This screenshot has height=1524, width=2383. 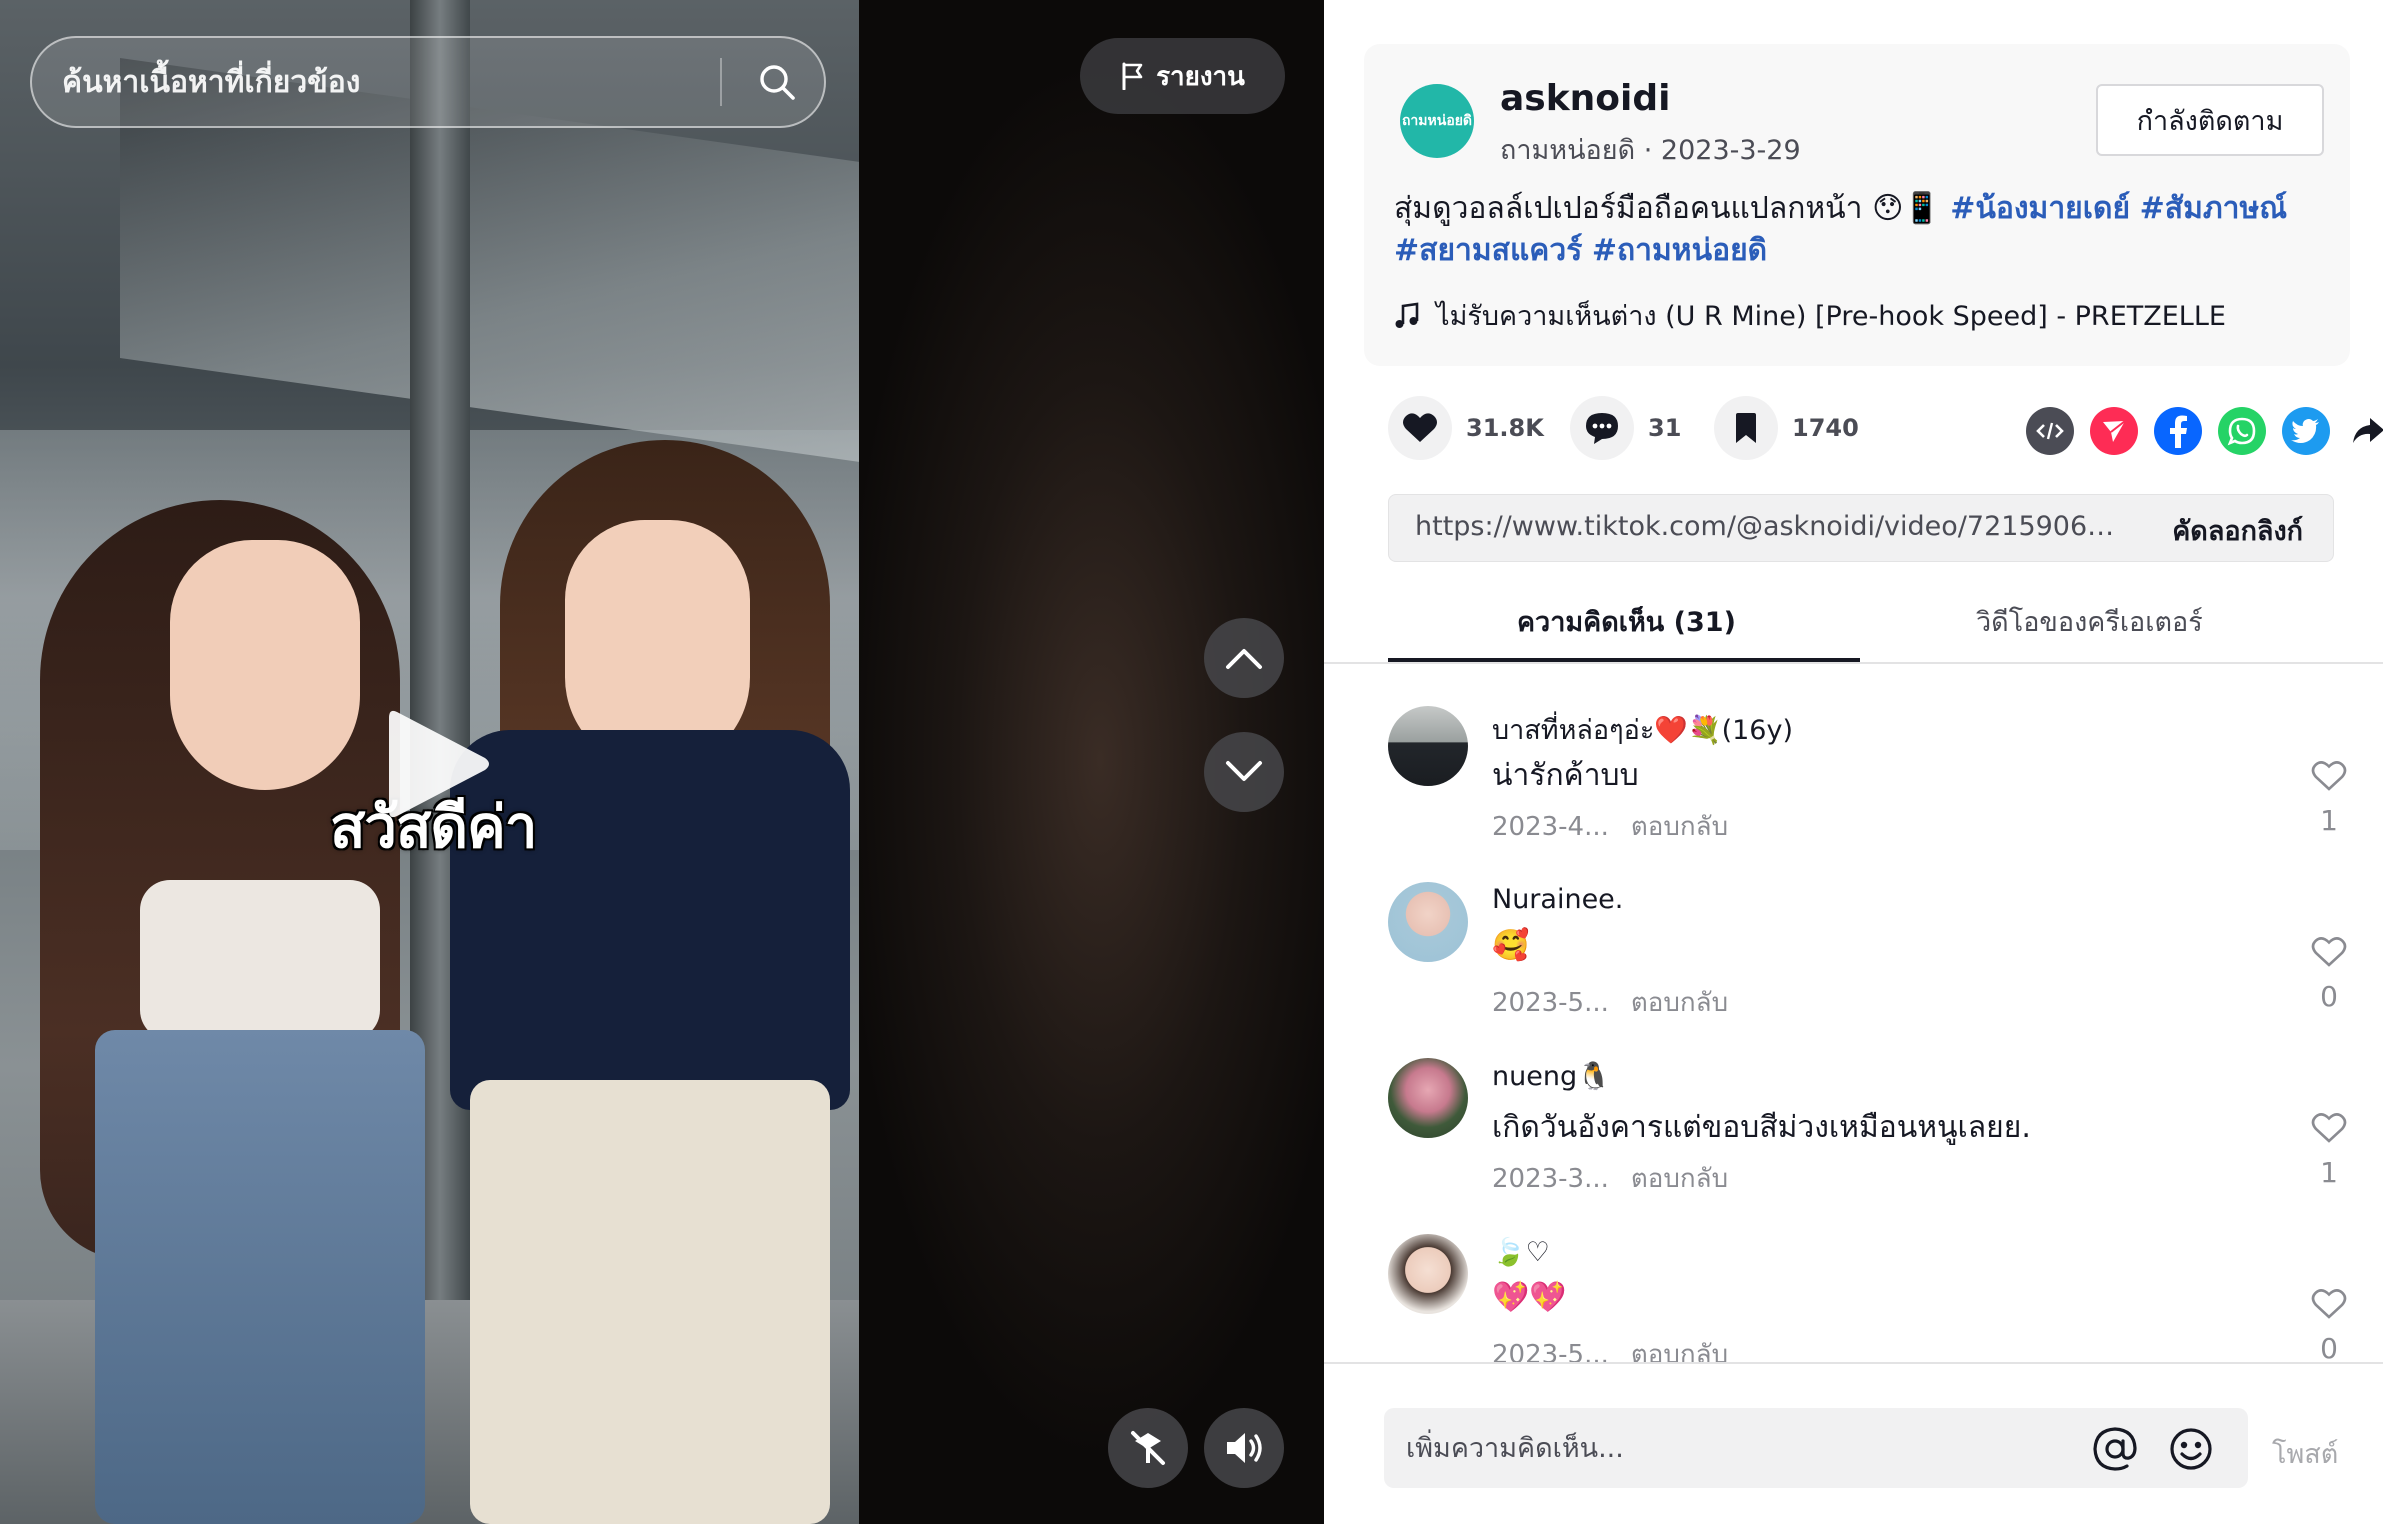 What do you see at coordinates (650, 1302) in the screenshot?
I see `person-right-pants` at bounding box center [650, 1302].